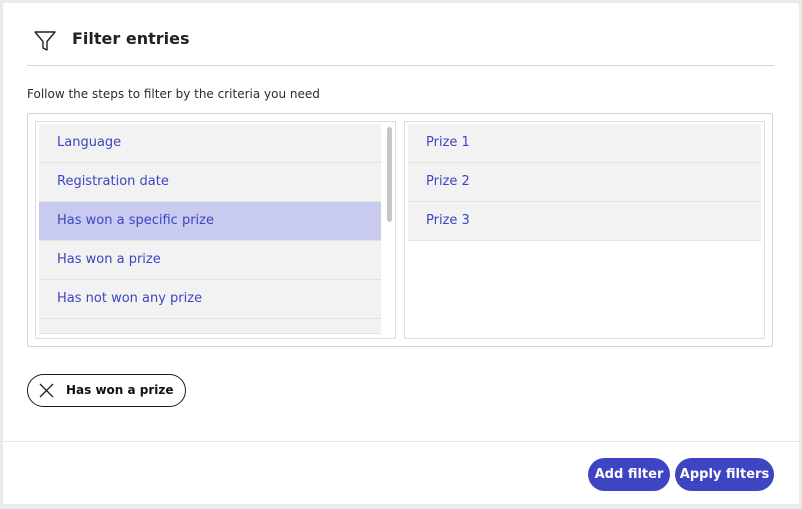  What do you see at coordinates (584, 143) in the screenshot?
I see `option-item-prize-1: Prize 1` at bounding box center [584, 143].